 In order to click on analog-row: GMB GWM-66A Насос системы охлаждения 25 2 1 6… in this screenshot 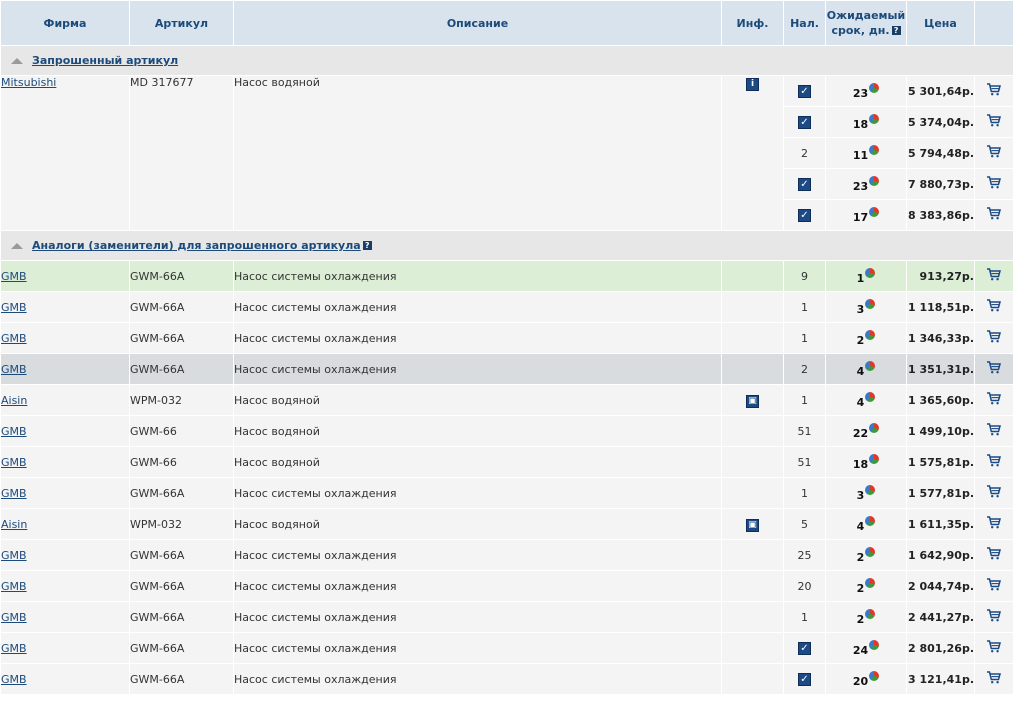, I will do `click(506, 555)`.